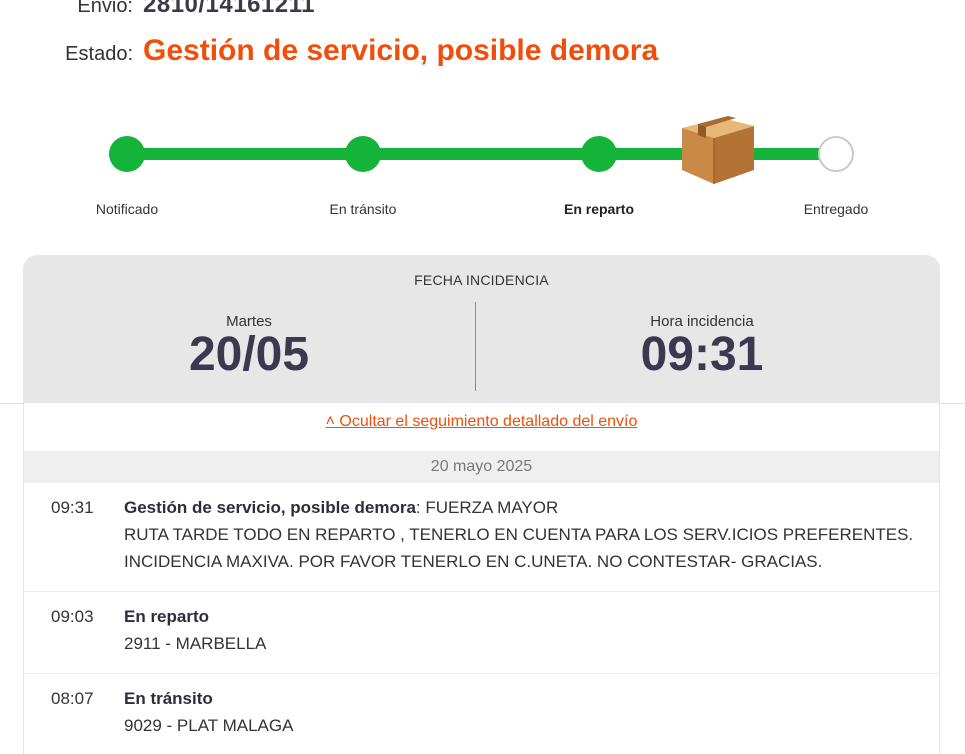  What do you see at coordinates (401, 50) in the screenshot?
I see `status-value: Gestión de servicio, posible demora` at bounding box center [401, 50].